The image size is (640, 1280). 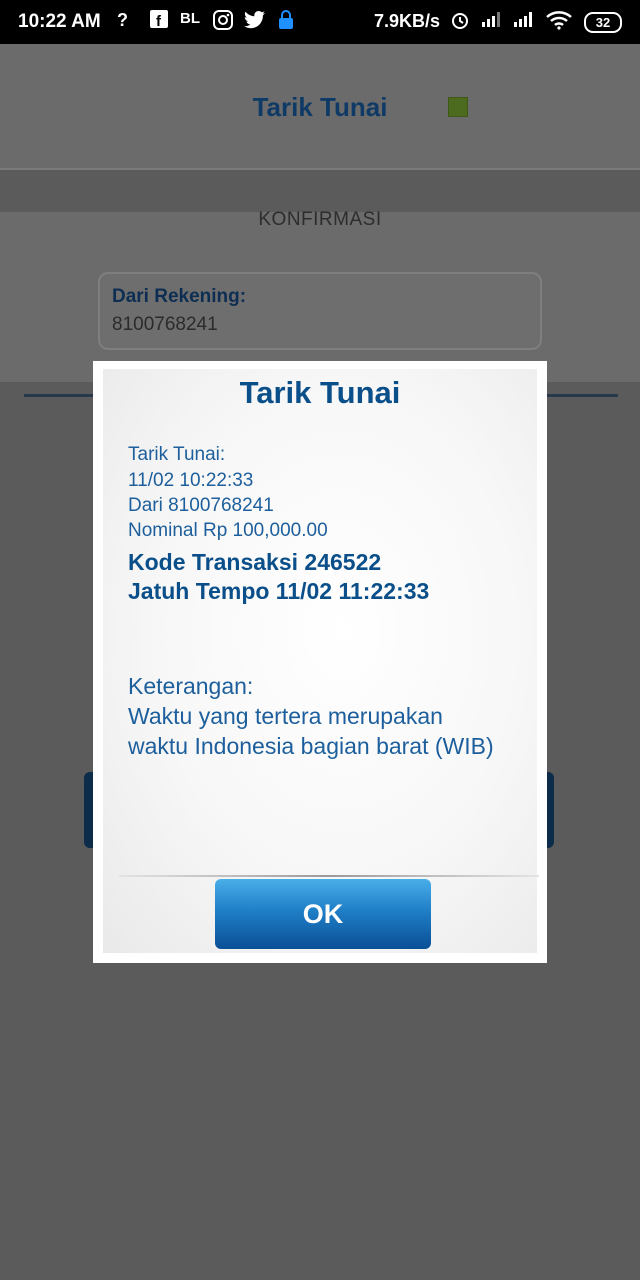 I want to click on dialog-title: Tarik Tunai, so click(x=320, y=392).